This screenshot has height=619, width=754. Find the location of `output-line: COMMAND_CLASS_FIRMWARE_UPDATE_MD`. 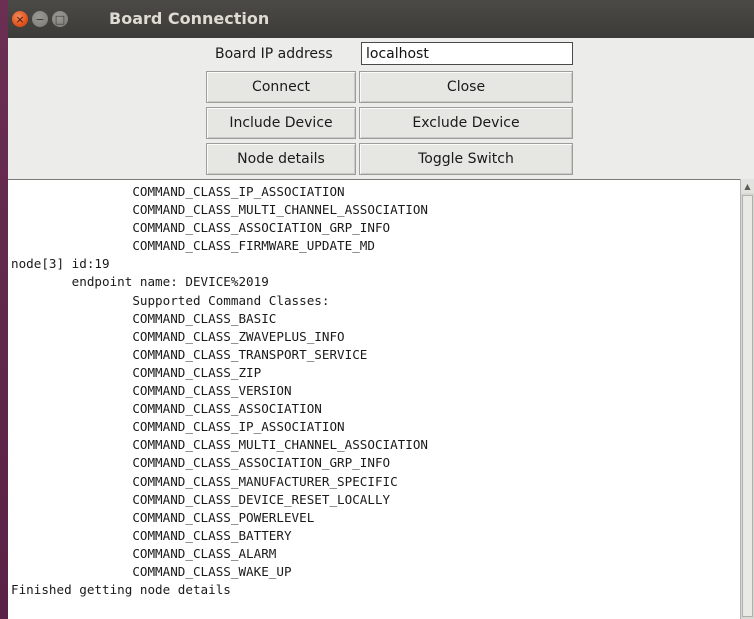

output-line: COMMAND_CLASS_FIRMWARE_UPDATE_MD is located at coordinates (193, 246).